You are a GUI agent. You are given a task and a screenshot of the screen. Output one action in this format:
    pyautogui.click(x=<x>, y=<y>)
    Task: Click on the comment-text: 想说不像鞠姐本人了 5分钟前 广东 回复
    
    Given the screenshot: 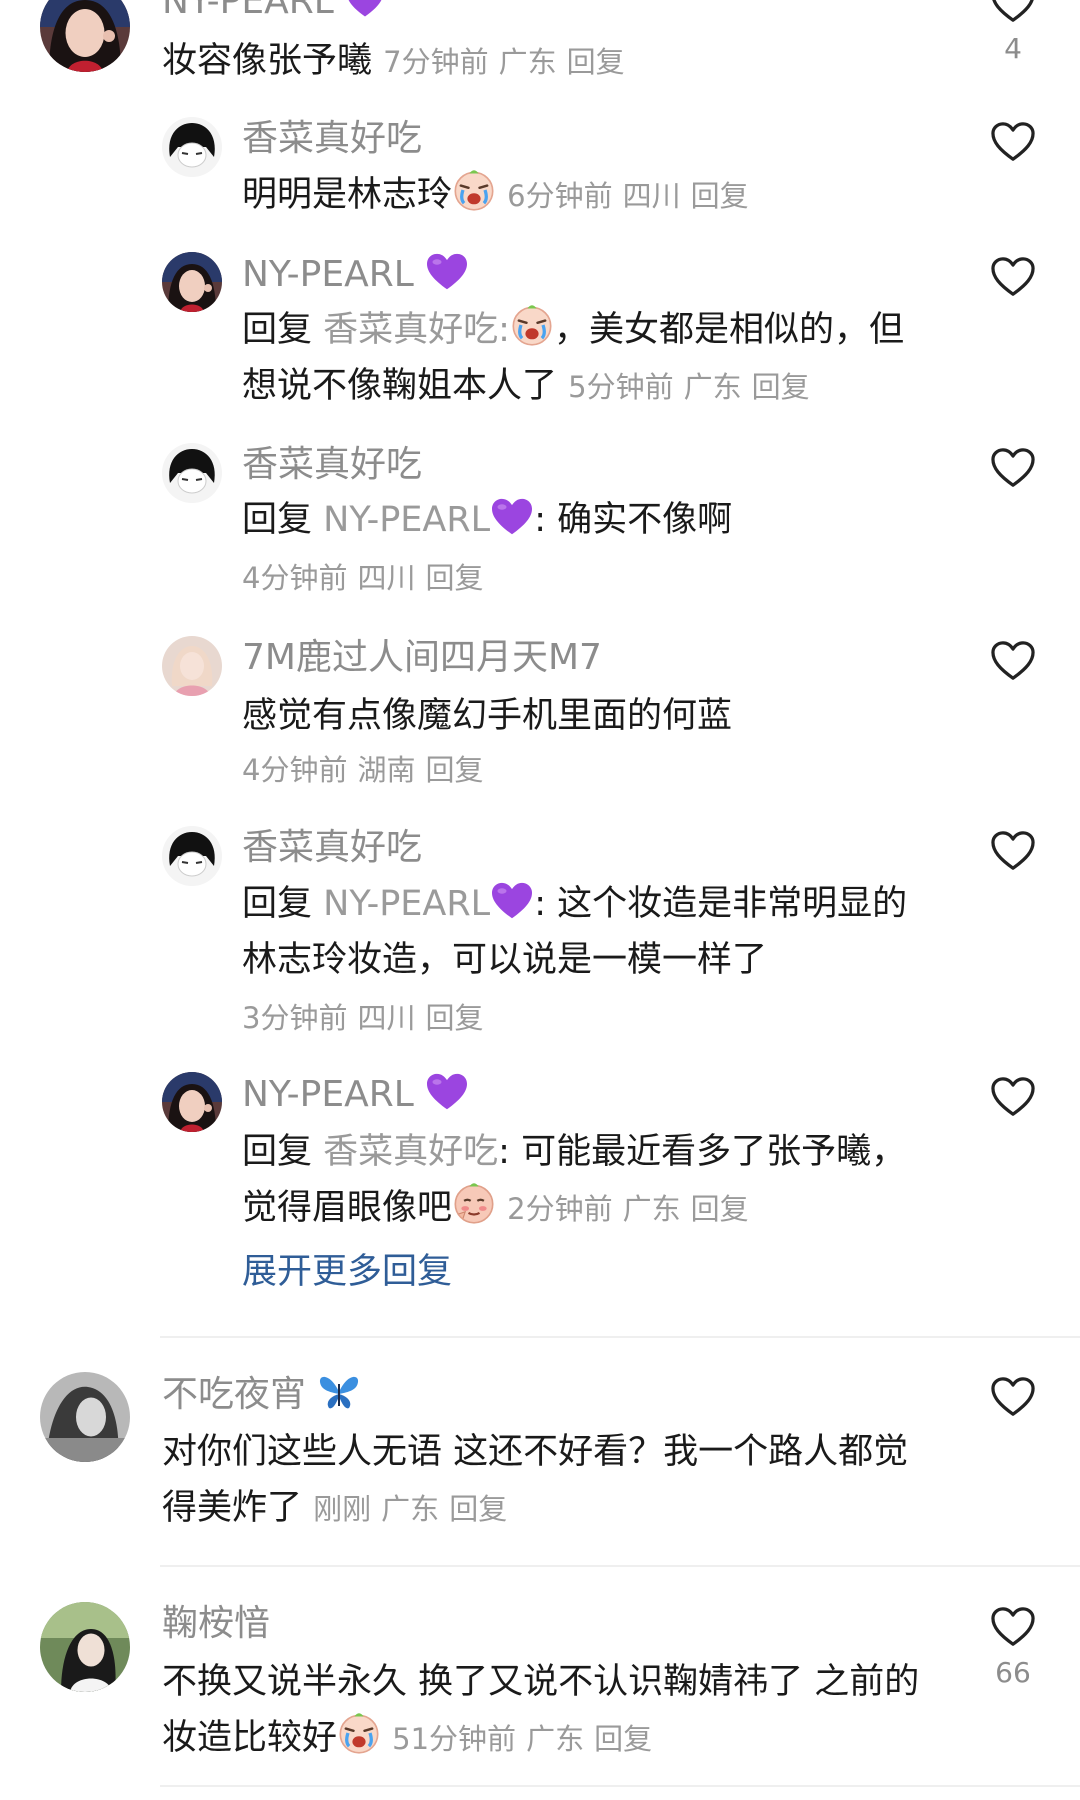 What is the action you would take?
    pyautogui.click(x=531, y=386)
    